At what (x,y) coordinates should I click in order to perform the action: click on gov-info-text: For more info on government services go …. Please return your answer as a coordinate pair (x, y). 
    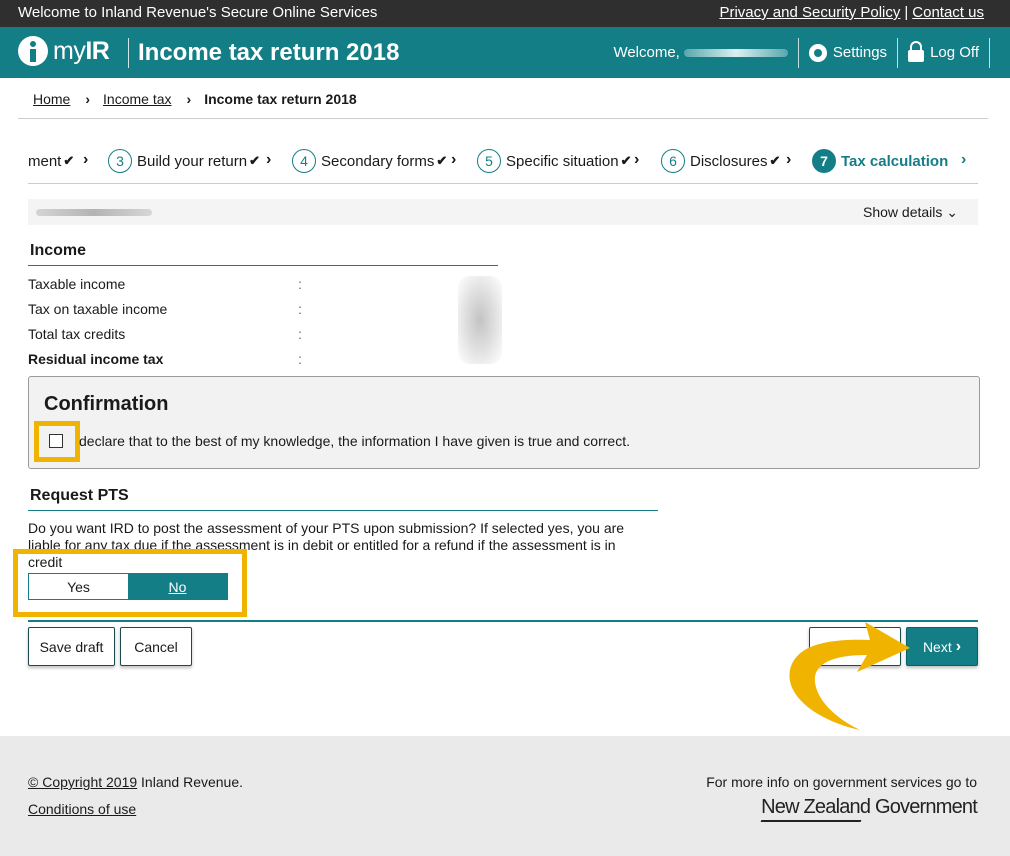
    Looking at the image, I should click on (841, 782).